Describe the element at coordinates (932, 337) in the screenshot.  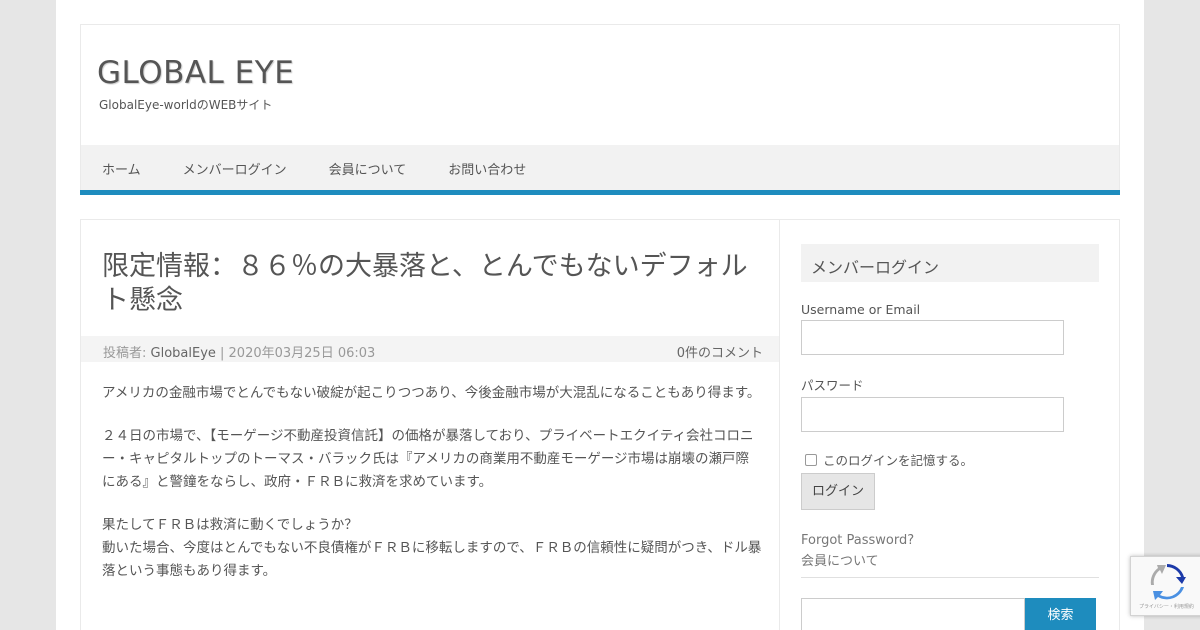
I see `username-input` at that location.